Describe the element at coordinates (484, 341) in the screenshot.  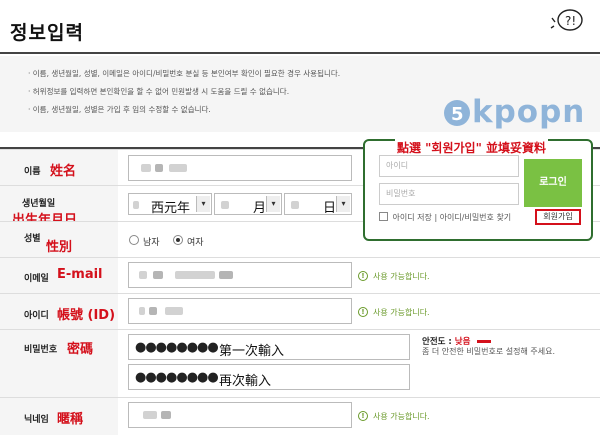
I see `strength-bar` at that location.